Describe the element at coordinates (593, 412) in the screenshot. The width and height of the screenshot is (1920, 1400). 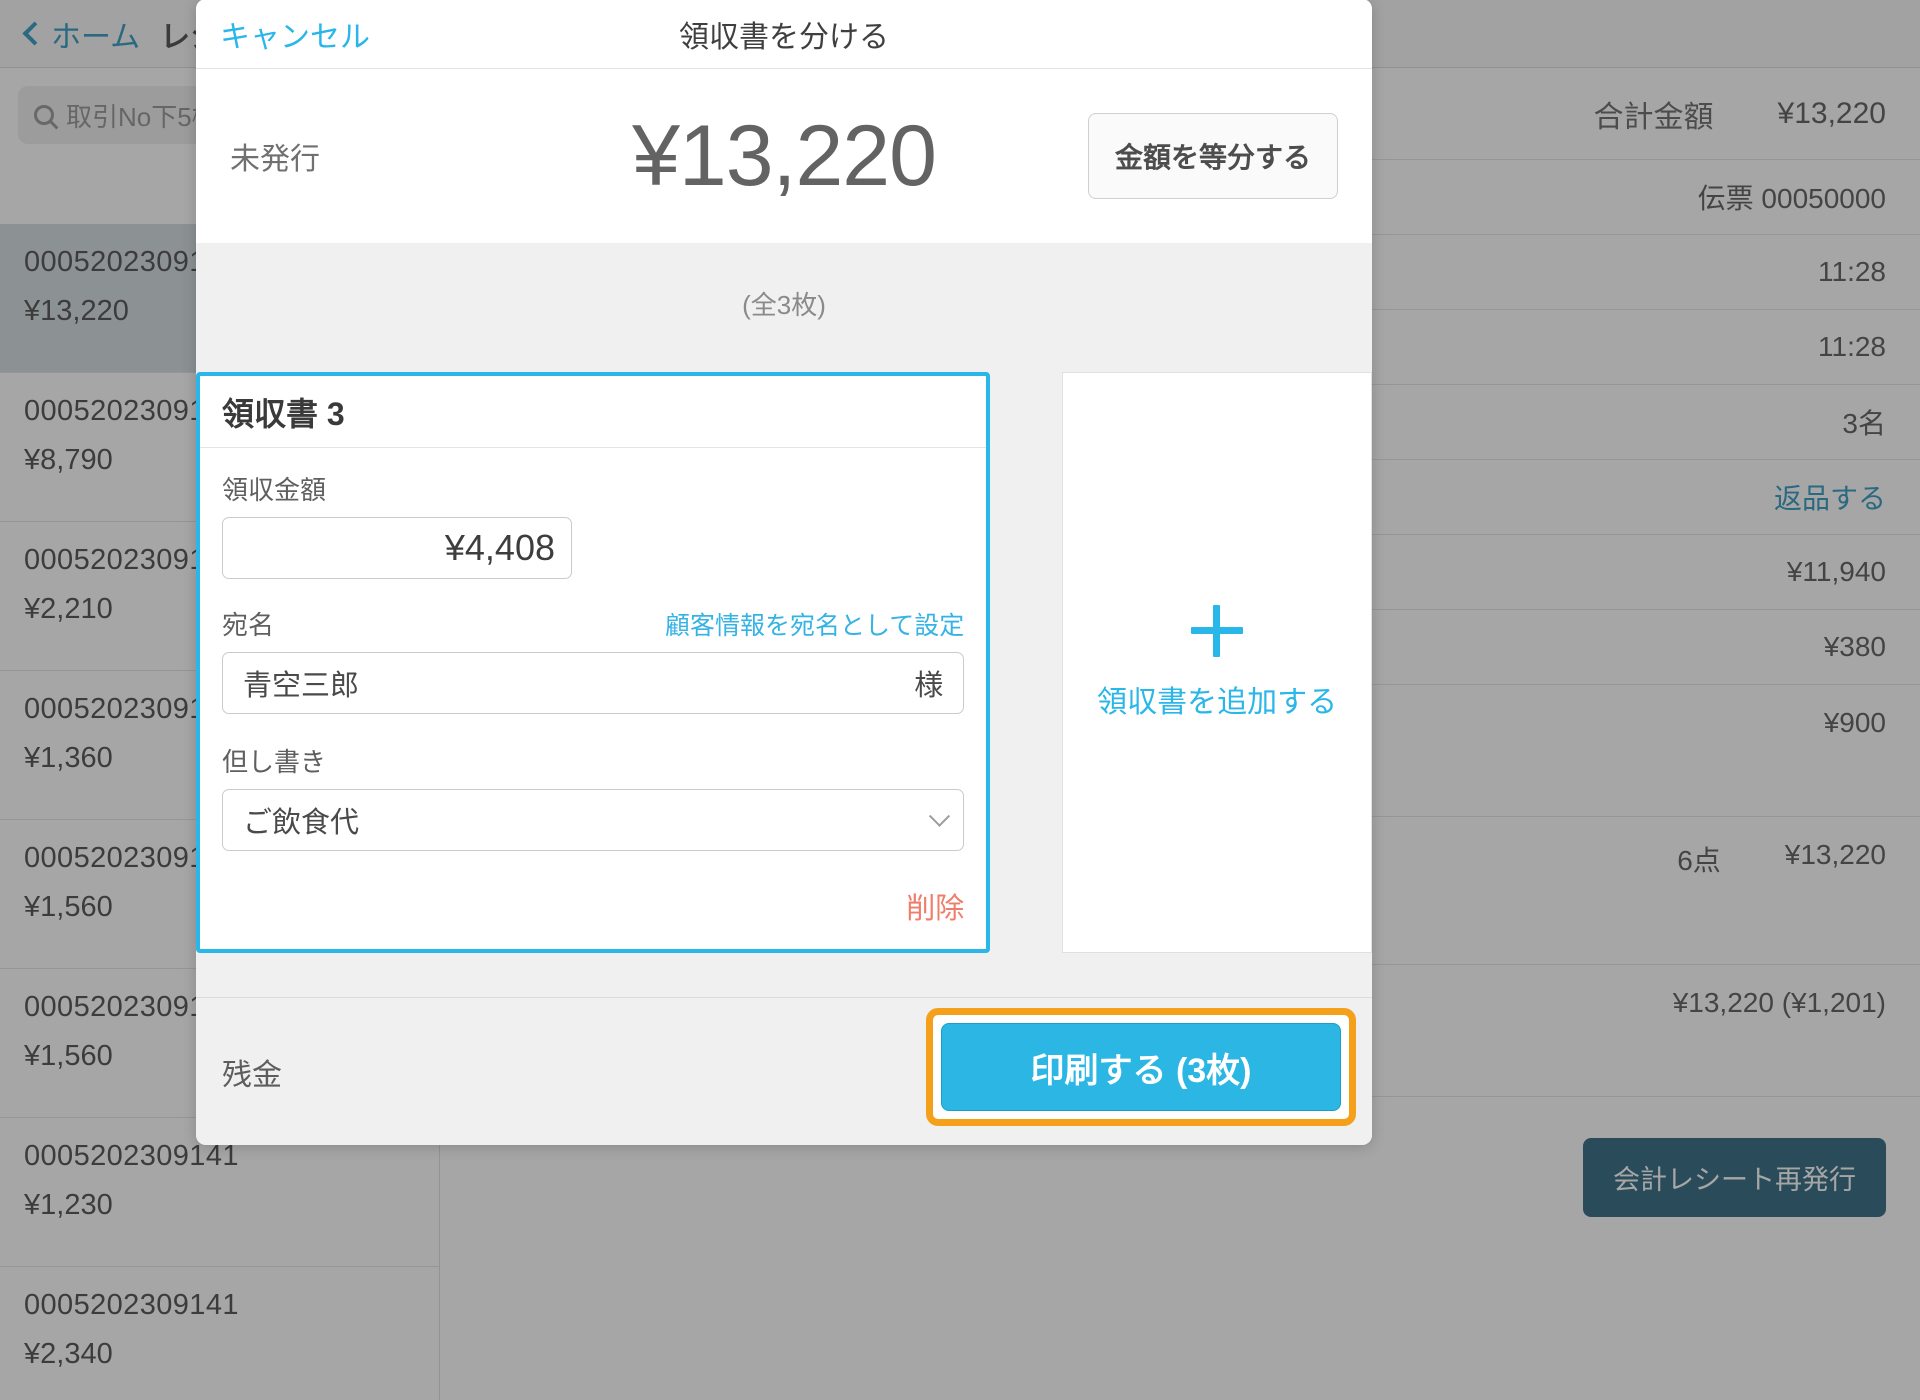
I see `receipt-card-title: 領収書 3` at that location.